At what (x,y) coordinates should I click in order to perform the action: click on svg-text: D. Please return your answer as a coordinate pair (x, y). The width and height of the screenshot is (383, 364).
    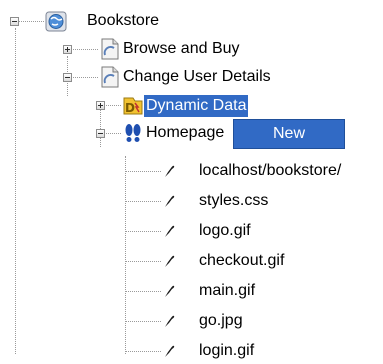
    Looking at the image, I should click on (130, 108).